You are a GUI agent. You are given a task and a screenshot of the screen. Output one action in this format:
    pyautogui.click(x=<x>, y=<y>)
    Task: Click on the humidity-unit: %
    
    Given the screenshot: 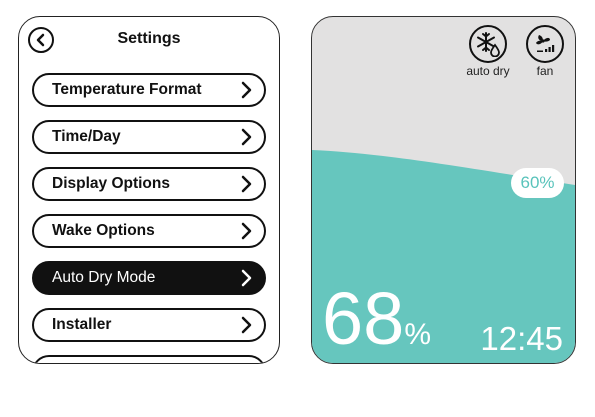 What is the action you would take?
    pyautogui.click(x=417, y=334)
    